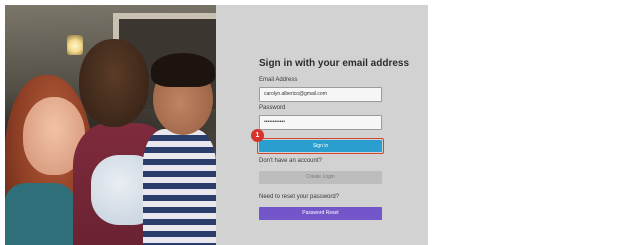  Describe the element at coordinates (320, 177) in the screenshot. I see `create-login-button: Create Login` at that location.